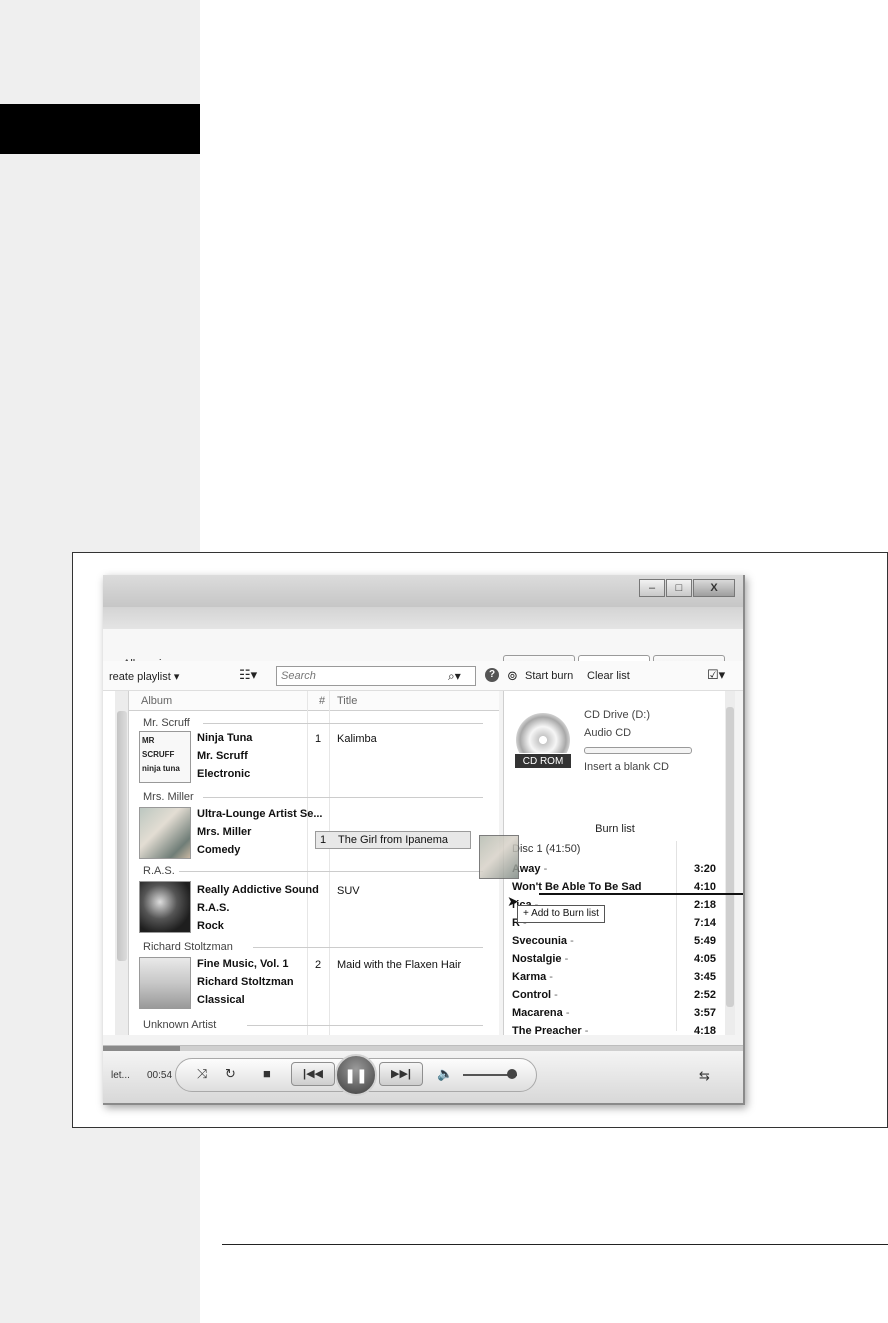 This screenshot has height=1323, width=888. What do you see at coordinates (267, 1073) in the screenshot?
I see `stop-icon: ■` at bounding box center [267, 1073].